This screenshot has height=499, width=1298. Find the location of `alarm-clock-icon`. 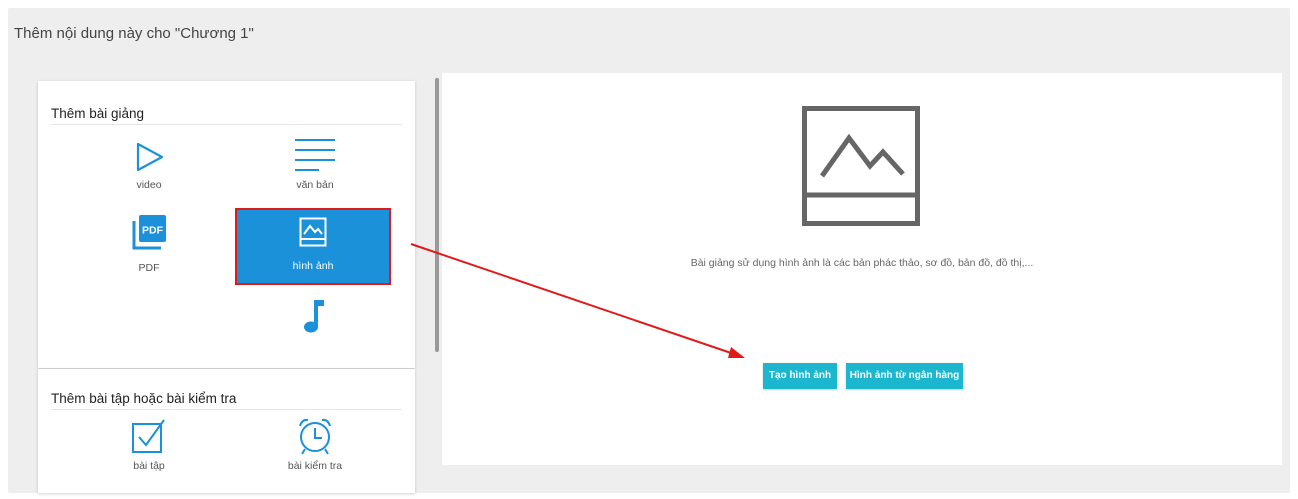

alarm-clock-icon is located at coordinates (315, 436).